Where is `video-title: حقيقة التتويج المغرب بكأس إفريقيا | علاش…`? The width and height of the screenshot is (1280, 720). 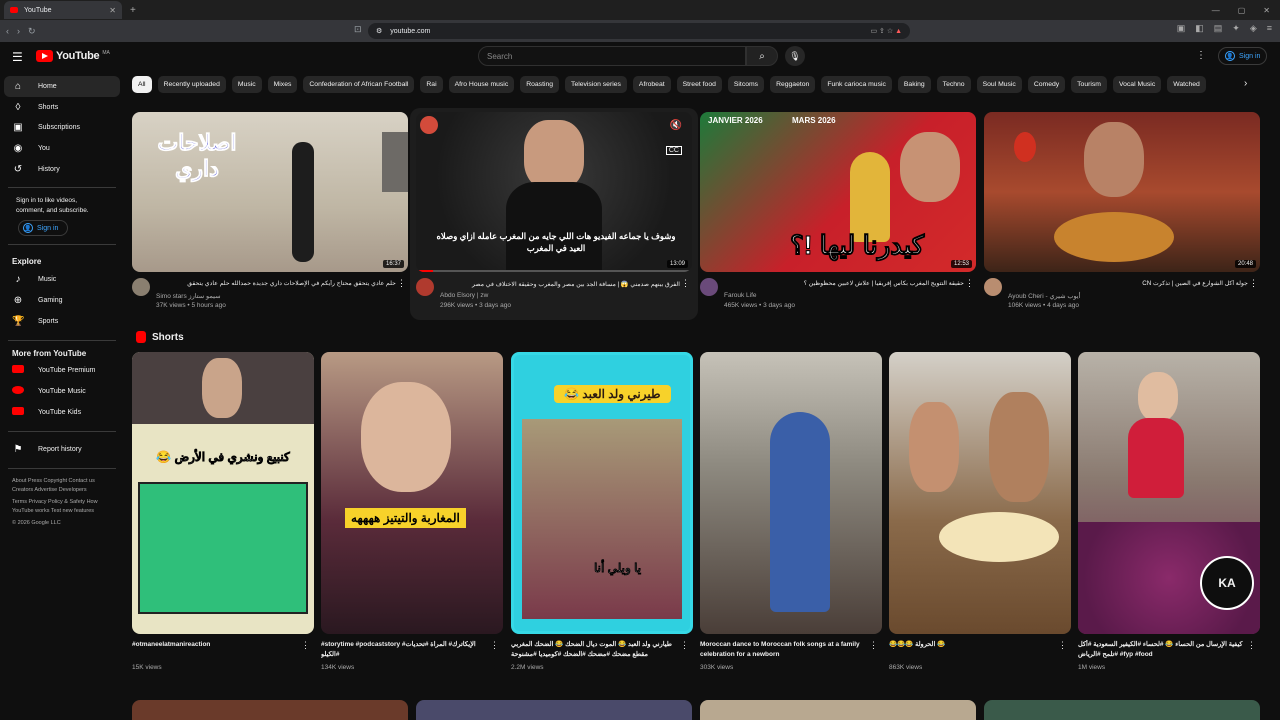
video-title: حقيقة التتويج المغرب بكأس إفريقيا | علاش… is located at coordinates (844, 283).